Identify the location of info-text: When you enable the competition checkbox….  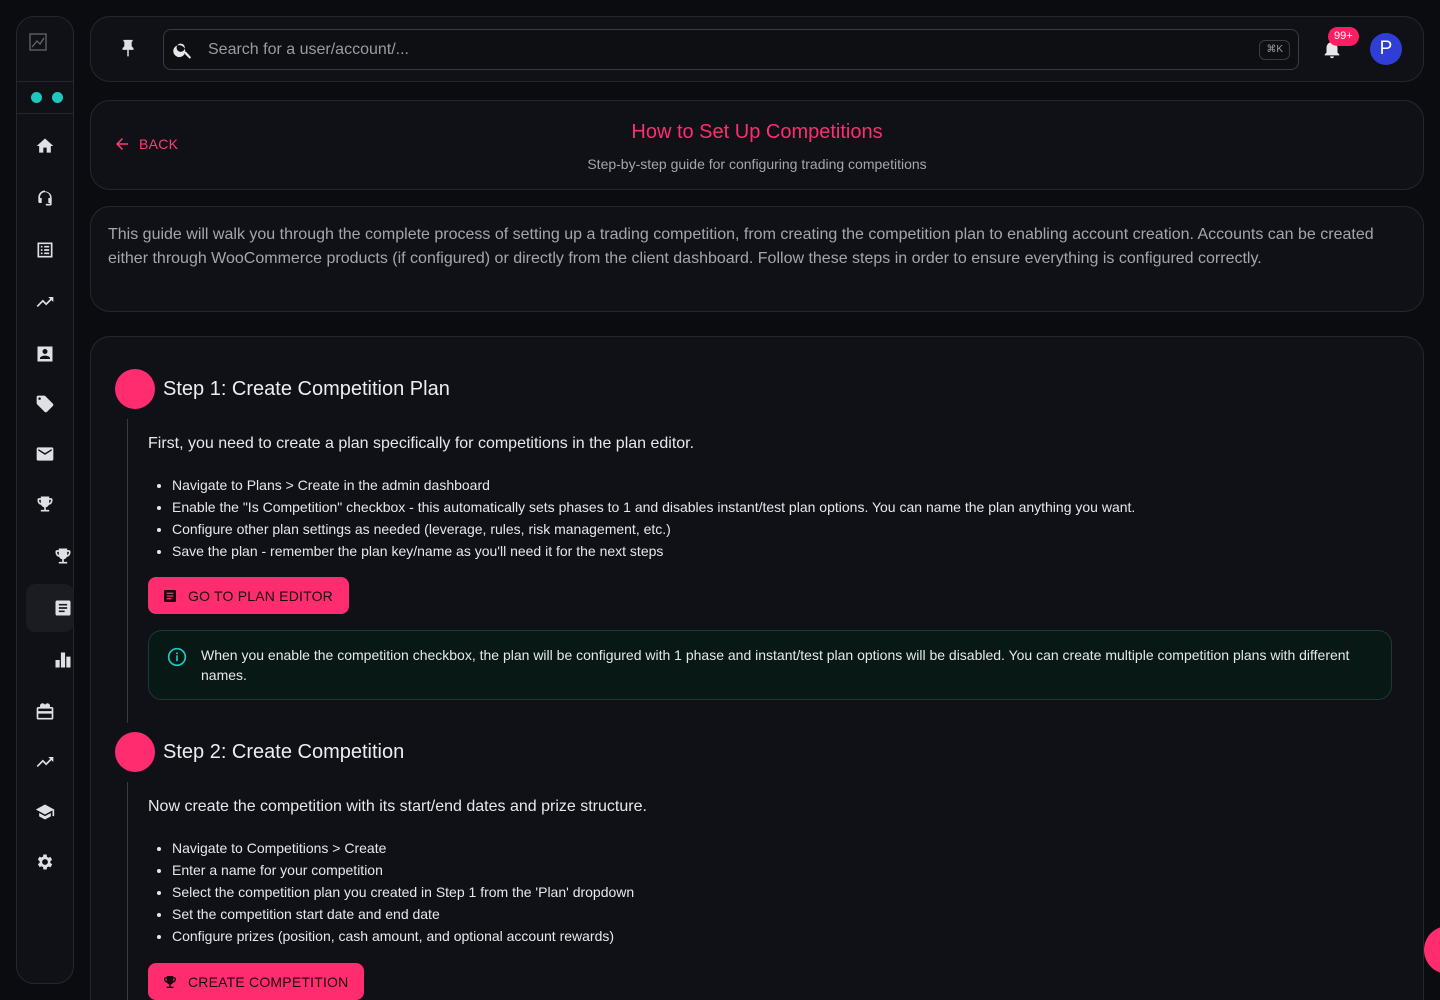
(775, 665).